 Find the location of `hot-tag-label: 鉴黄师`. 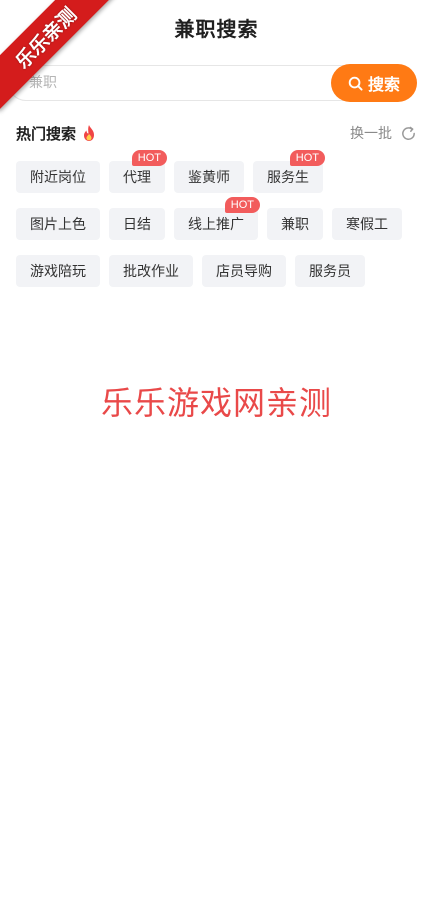

hot-tag-label: 鉴黄师 is located at coordinates (209, 178).